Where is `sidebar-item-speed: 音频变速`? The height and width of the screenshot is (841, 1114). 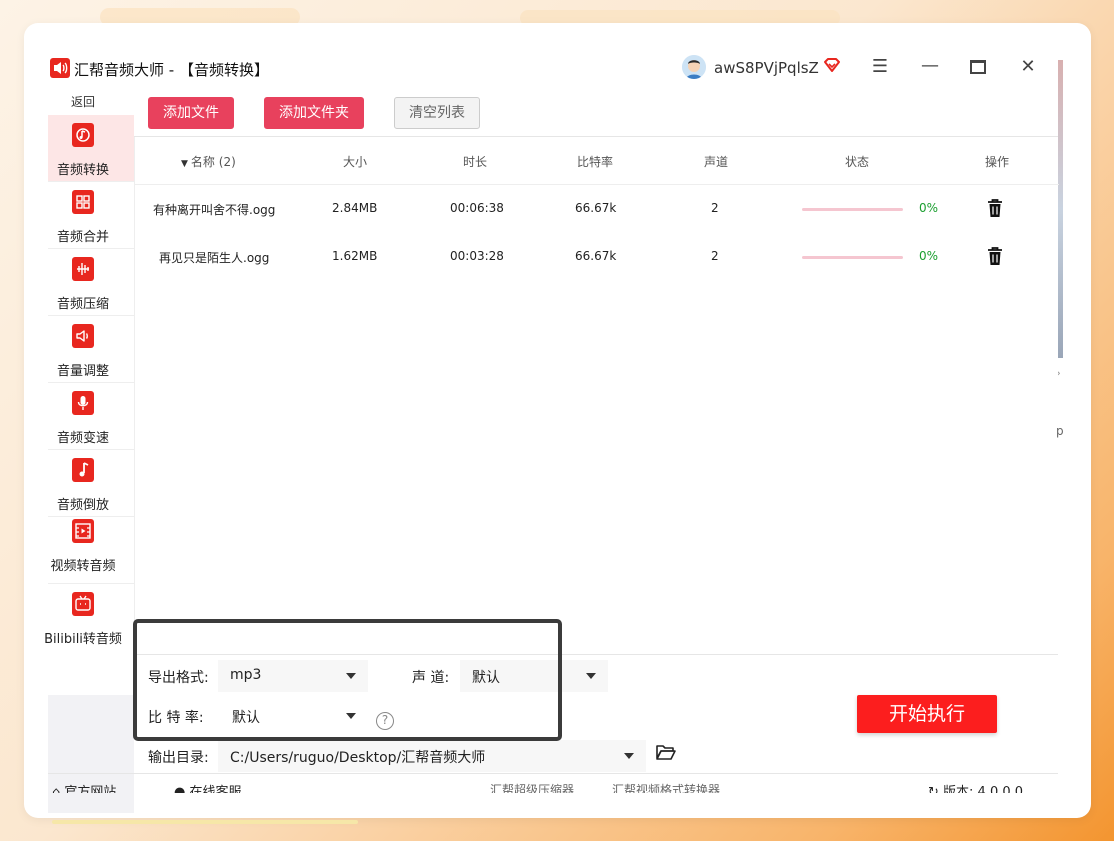 sidebar-item-speed: 音频变速 is located at coordinates (91, 416).